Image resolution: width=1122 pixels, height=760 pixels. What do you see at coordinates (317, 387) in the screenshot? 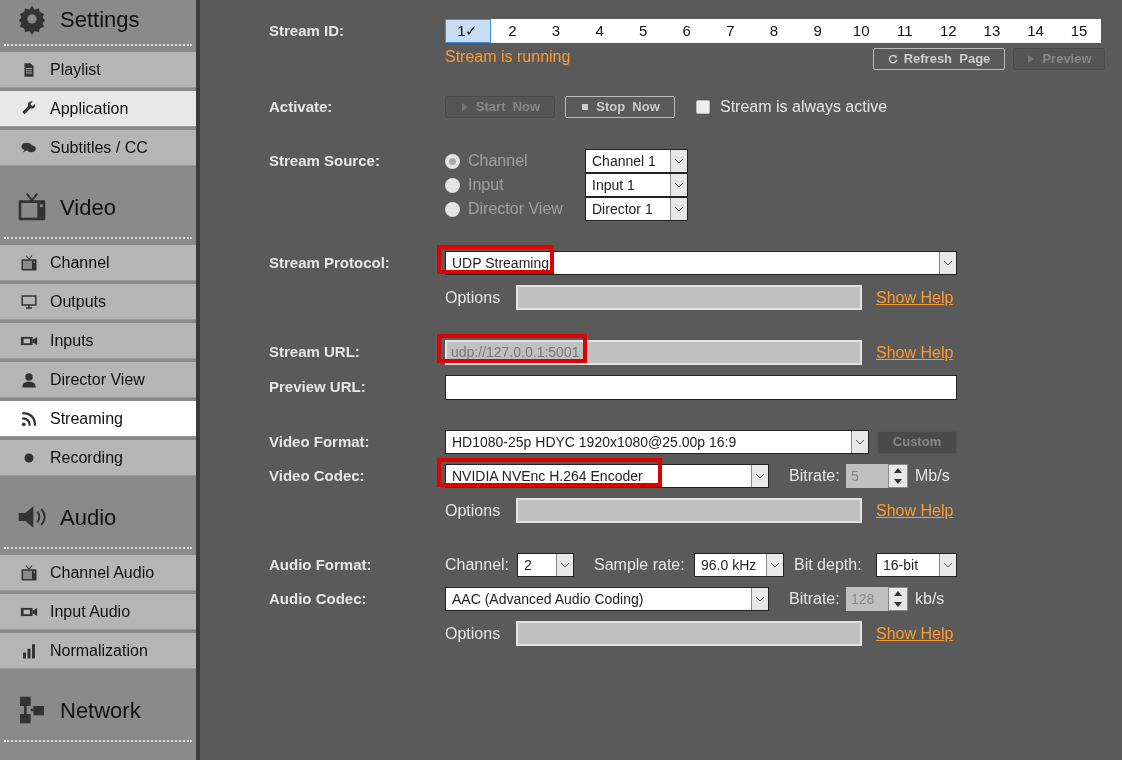
I see `field-label: Preview URL:` at bounding box center [317, 387].